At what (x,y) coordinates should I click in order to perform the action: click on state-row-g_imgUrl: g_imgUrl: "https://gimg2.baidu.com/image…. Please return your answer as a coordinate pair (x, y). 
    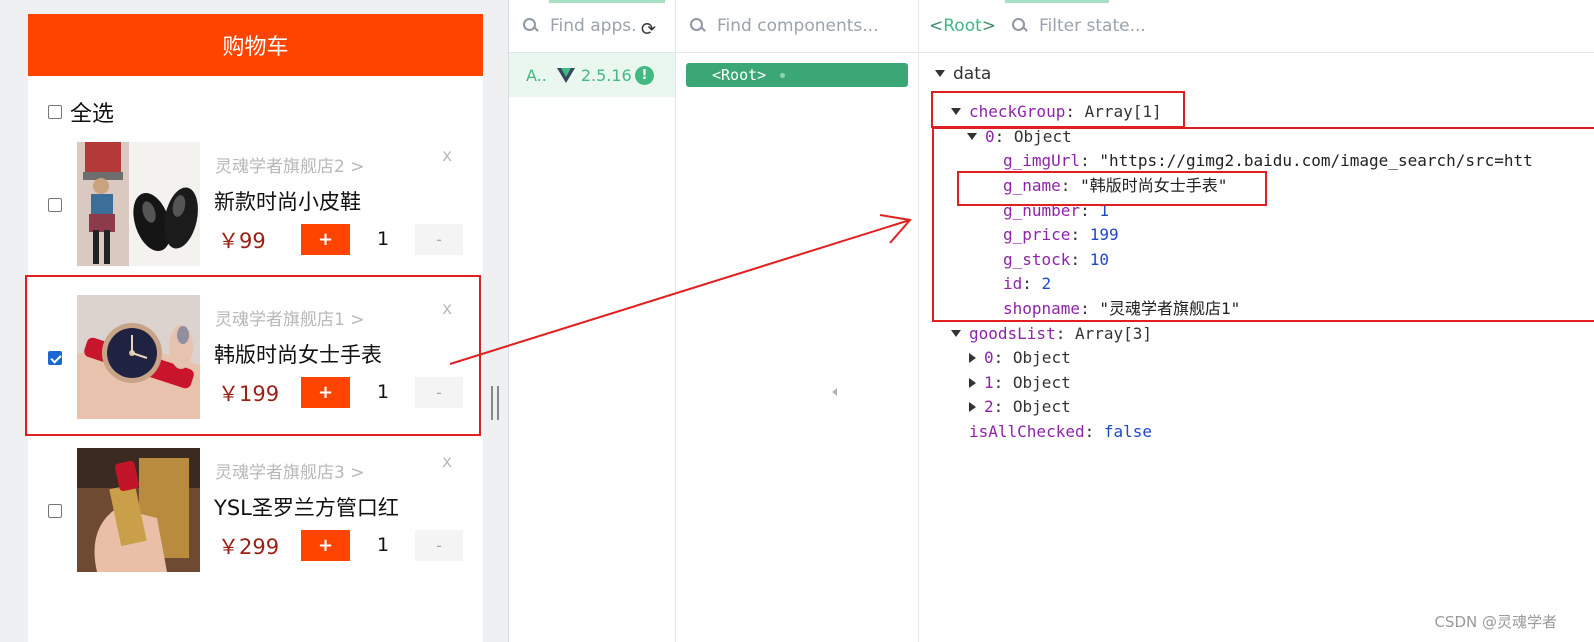
    Looking at the image, I should click on (1268, 161).